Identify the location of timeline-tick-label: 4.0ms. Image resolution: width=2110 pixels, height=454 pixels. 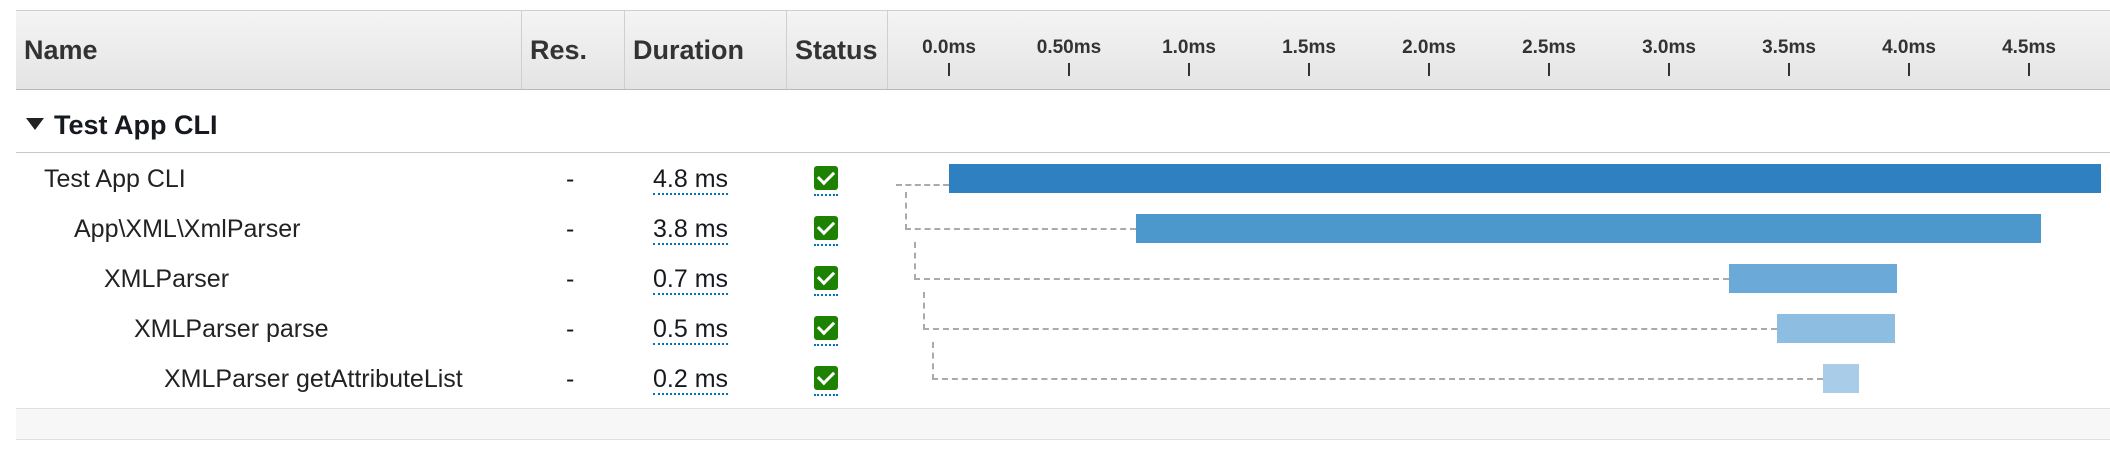
(1909, 47).